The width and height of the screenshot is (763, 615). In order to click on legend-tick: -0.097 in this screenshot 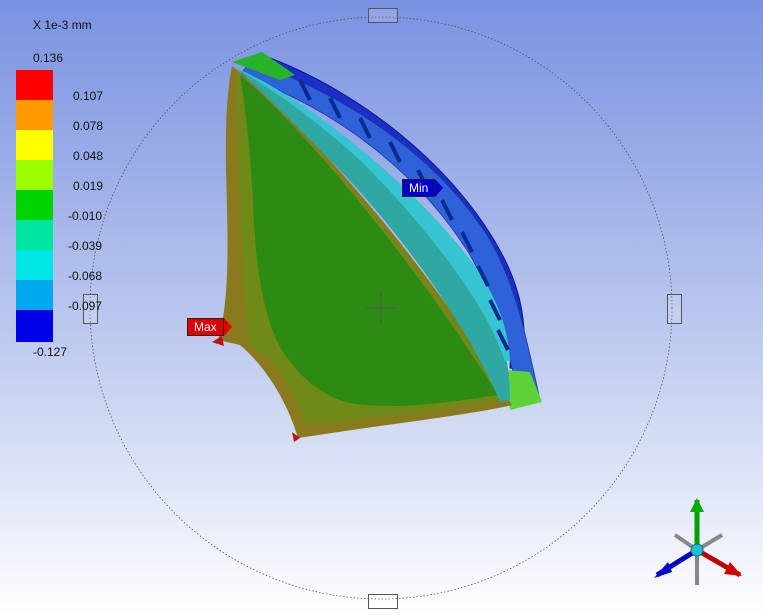, I will do `click(85, 306)`.